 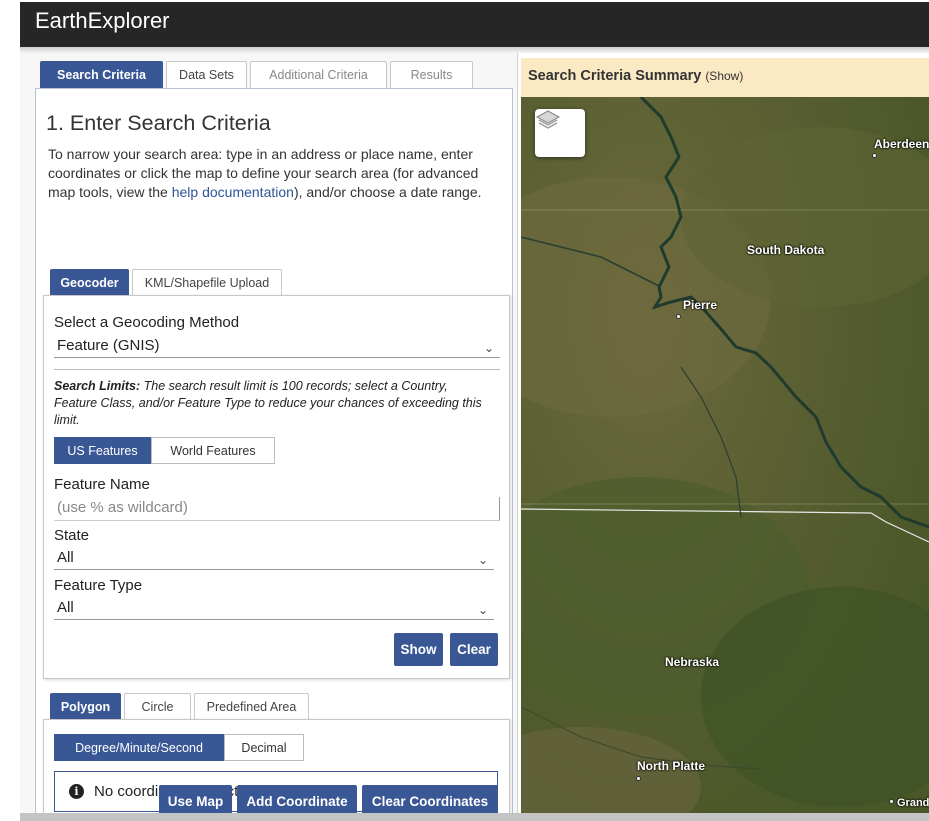 What do you see at coordinates (692, 662) in the screenshot?
I see `map-label-nebraska: Nebraska` at bounding box center [692, 662].